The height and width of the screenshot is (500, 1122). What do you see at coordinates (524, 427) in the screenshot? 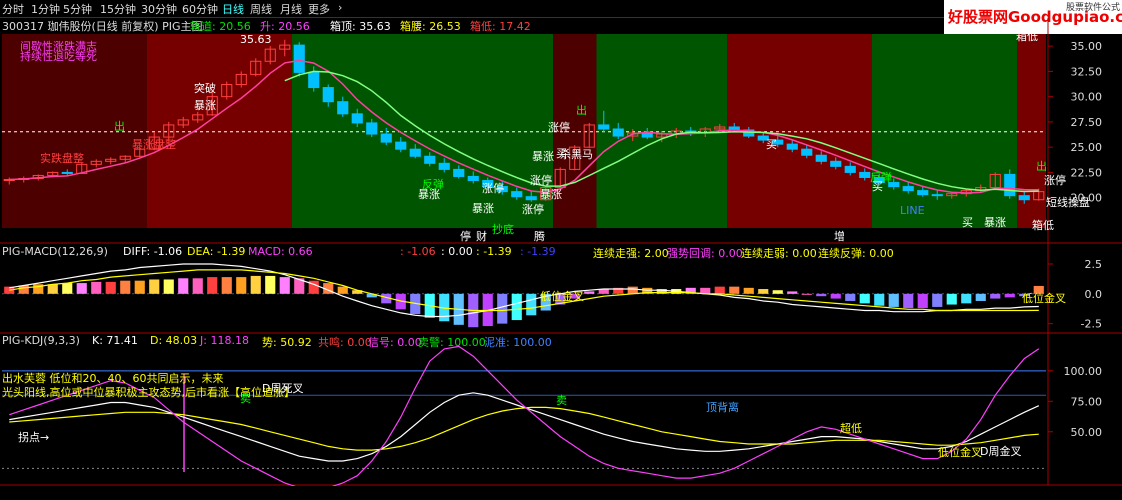
I see `kdj-line-k` at bounding box center [524, 427].